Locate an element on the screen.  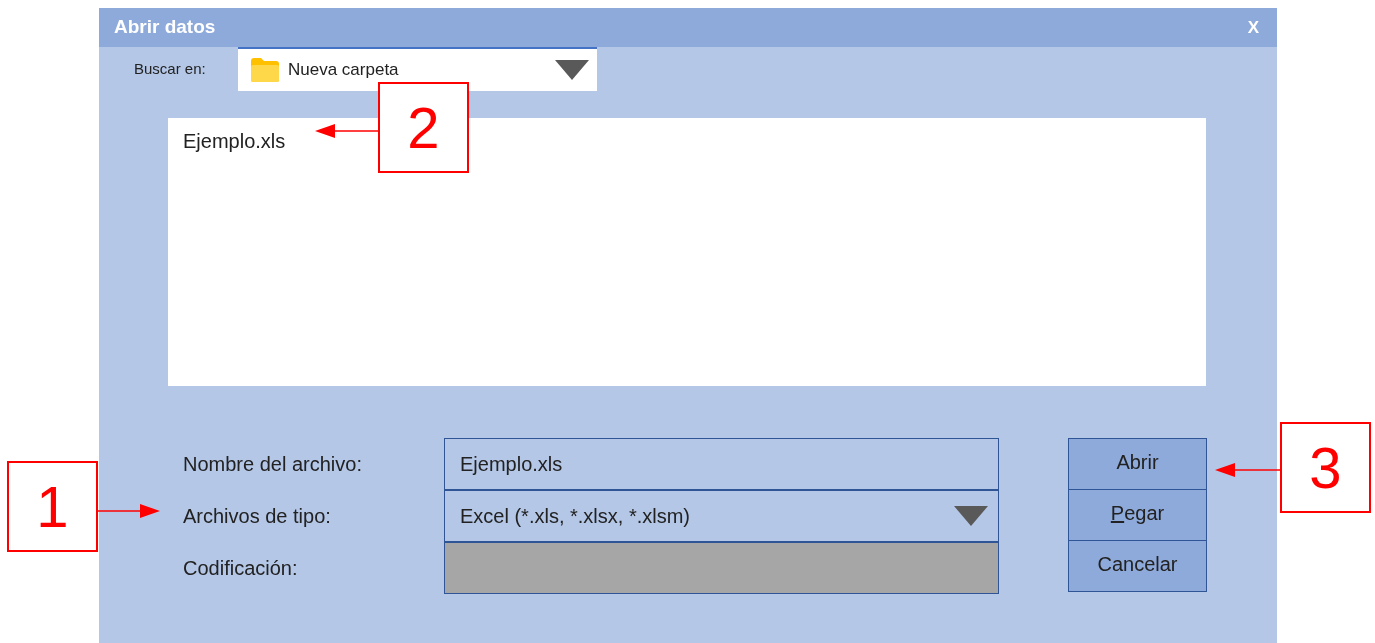
file-item: Ejemplo.xls is located at coordinates (234, 141).